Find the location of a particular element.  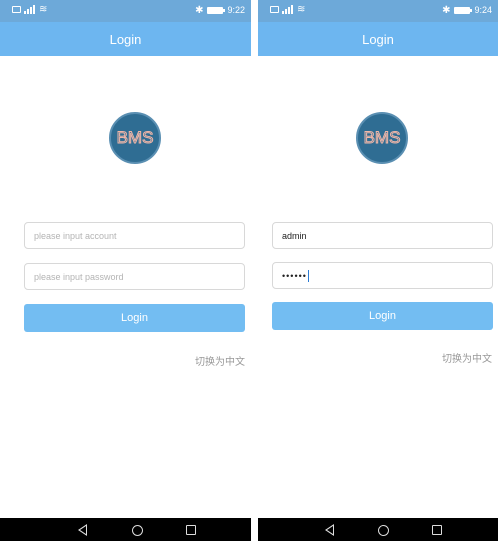

password-placeholder: please input password is located at coordinates (79, 276).